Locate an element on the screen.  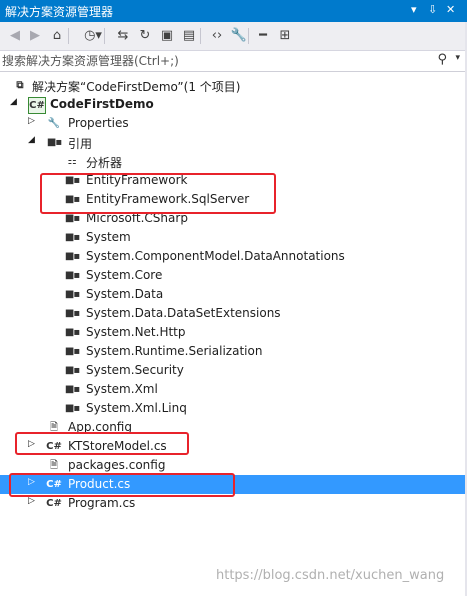
close-icon: ✕ is located at coordinates (450, 9).